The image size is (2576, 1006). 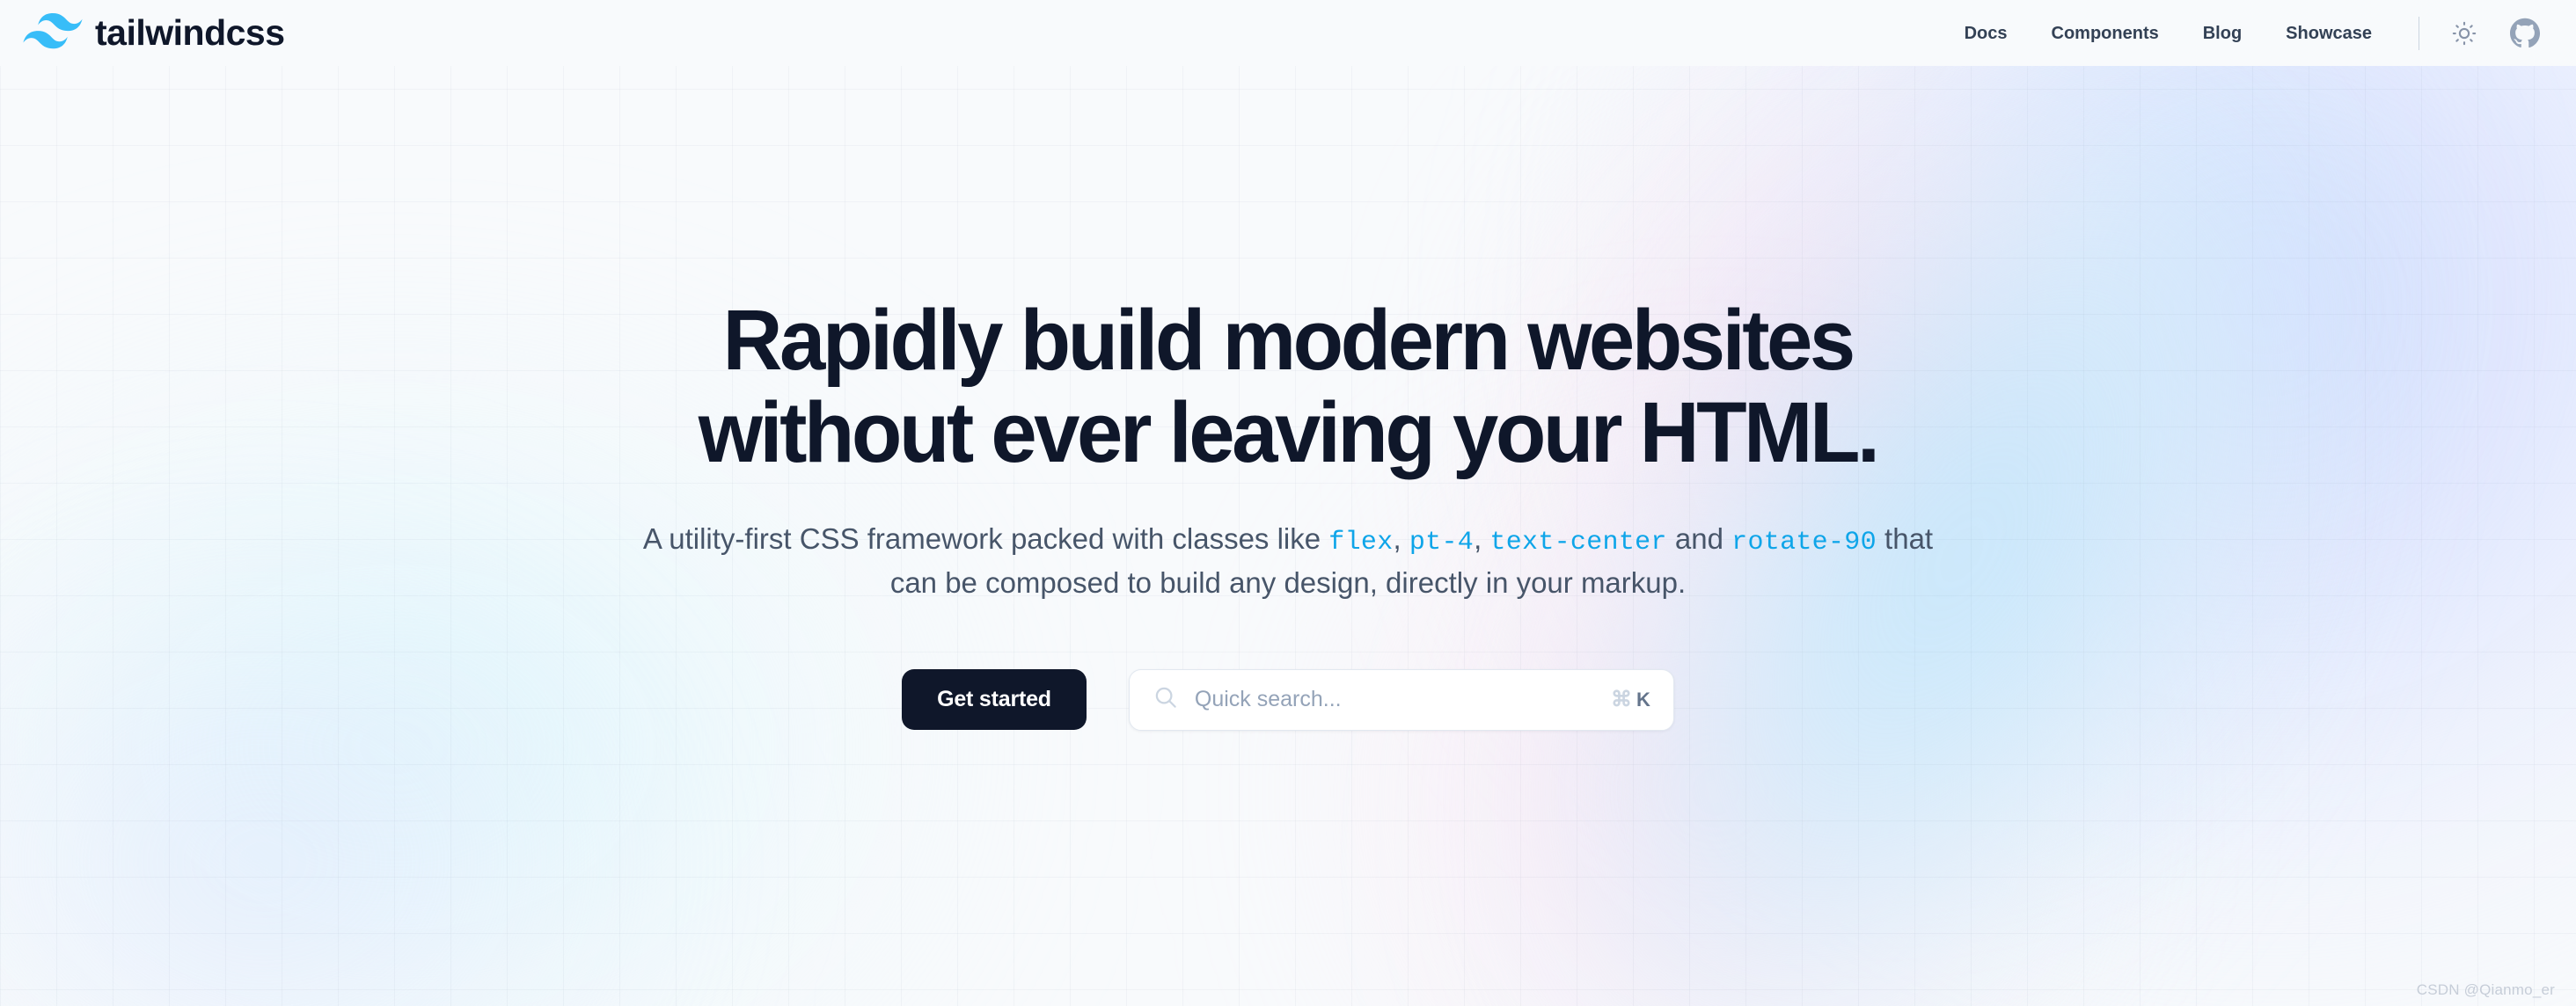 I want to click on nav-link-components: Components, so click(x=2105, y=33).